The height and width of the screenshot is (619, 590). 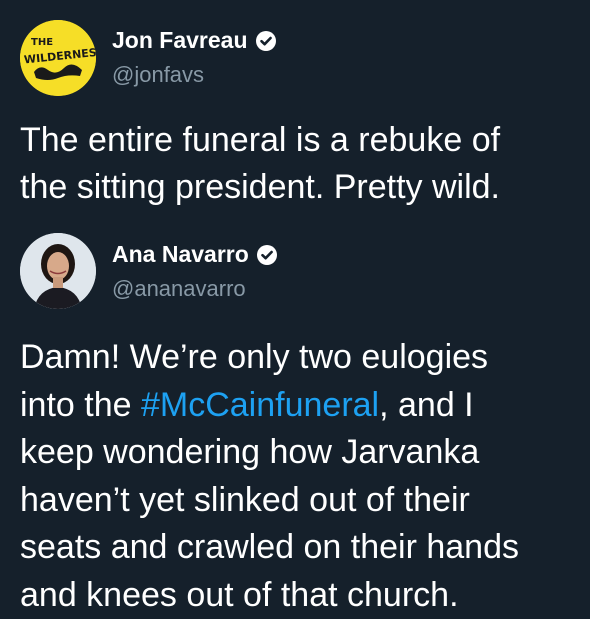 What do you see at coordinates (295, 140) in the screenshot?
I see `tweet-text-line: The entire funeral is a rebuke of` at bounding box center [295, 140].